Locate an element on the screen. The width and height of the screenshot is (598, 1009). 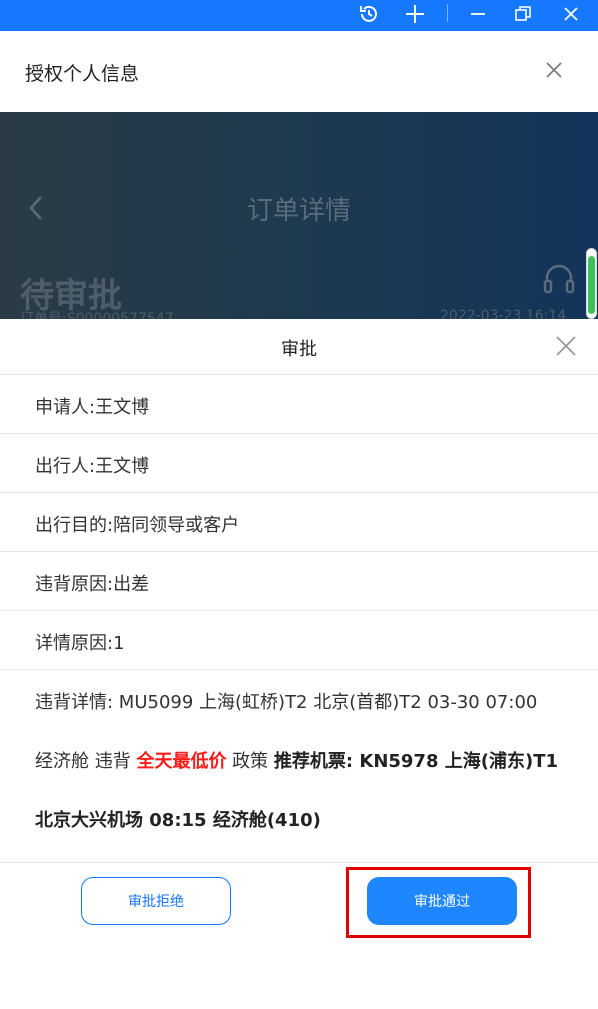
order-page-title: 订单详情 is located at coordinates (298, 211).